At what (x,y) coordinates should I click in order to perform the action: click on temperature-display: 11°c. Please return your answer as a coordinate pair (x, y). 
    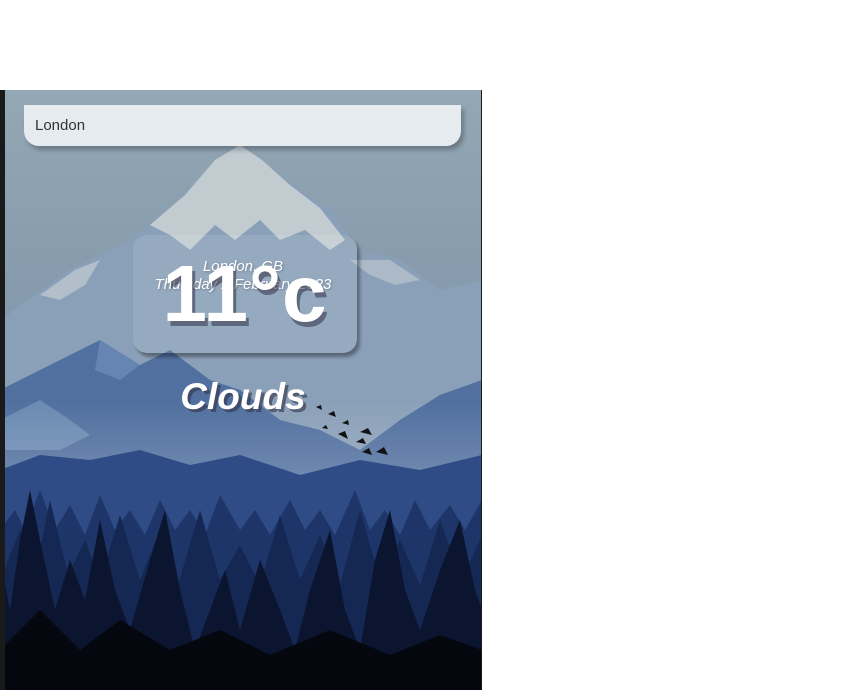
    Looking at the image, I should click on (245, 294).